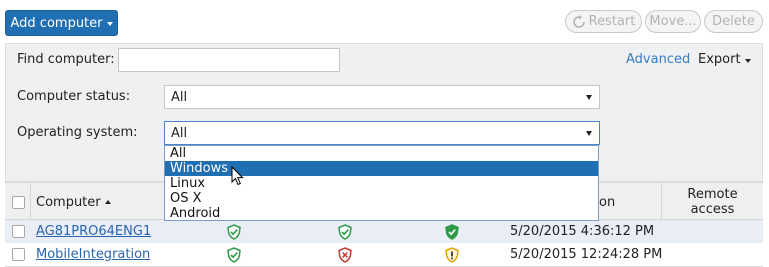 The width and height of the screenshot is (769, 267). Describe the element at coordinates (712, 194) in the screenshot. I see `column-header-remote-access-line1: Remote` at that location.